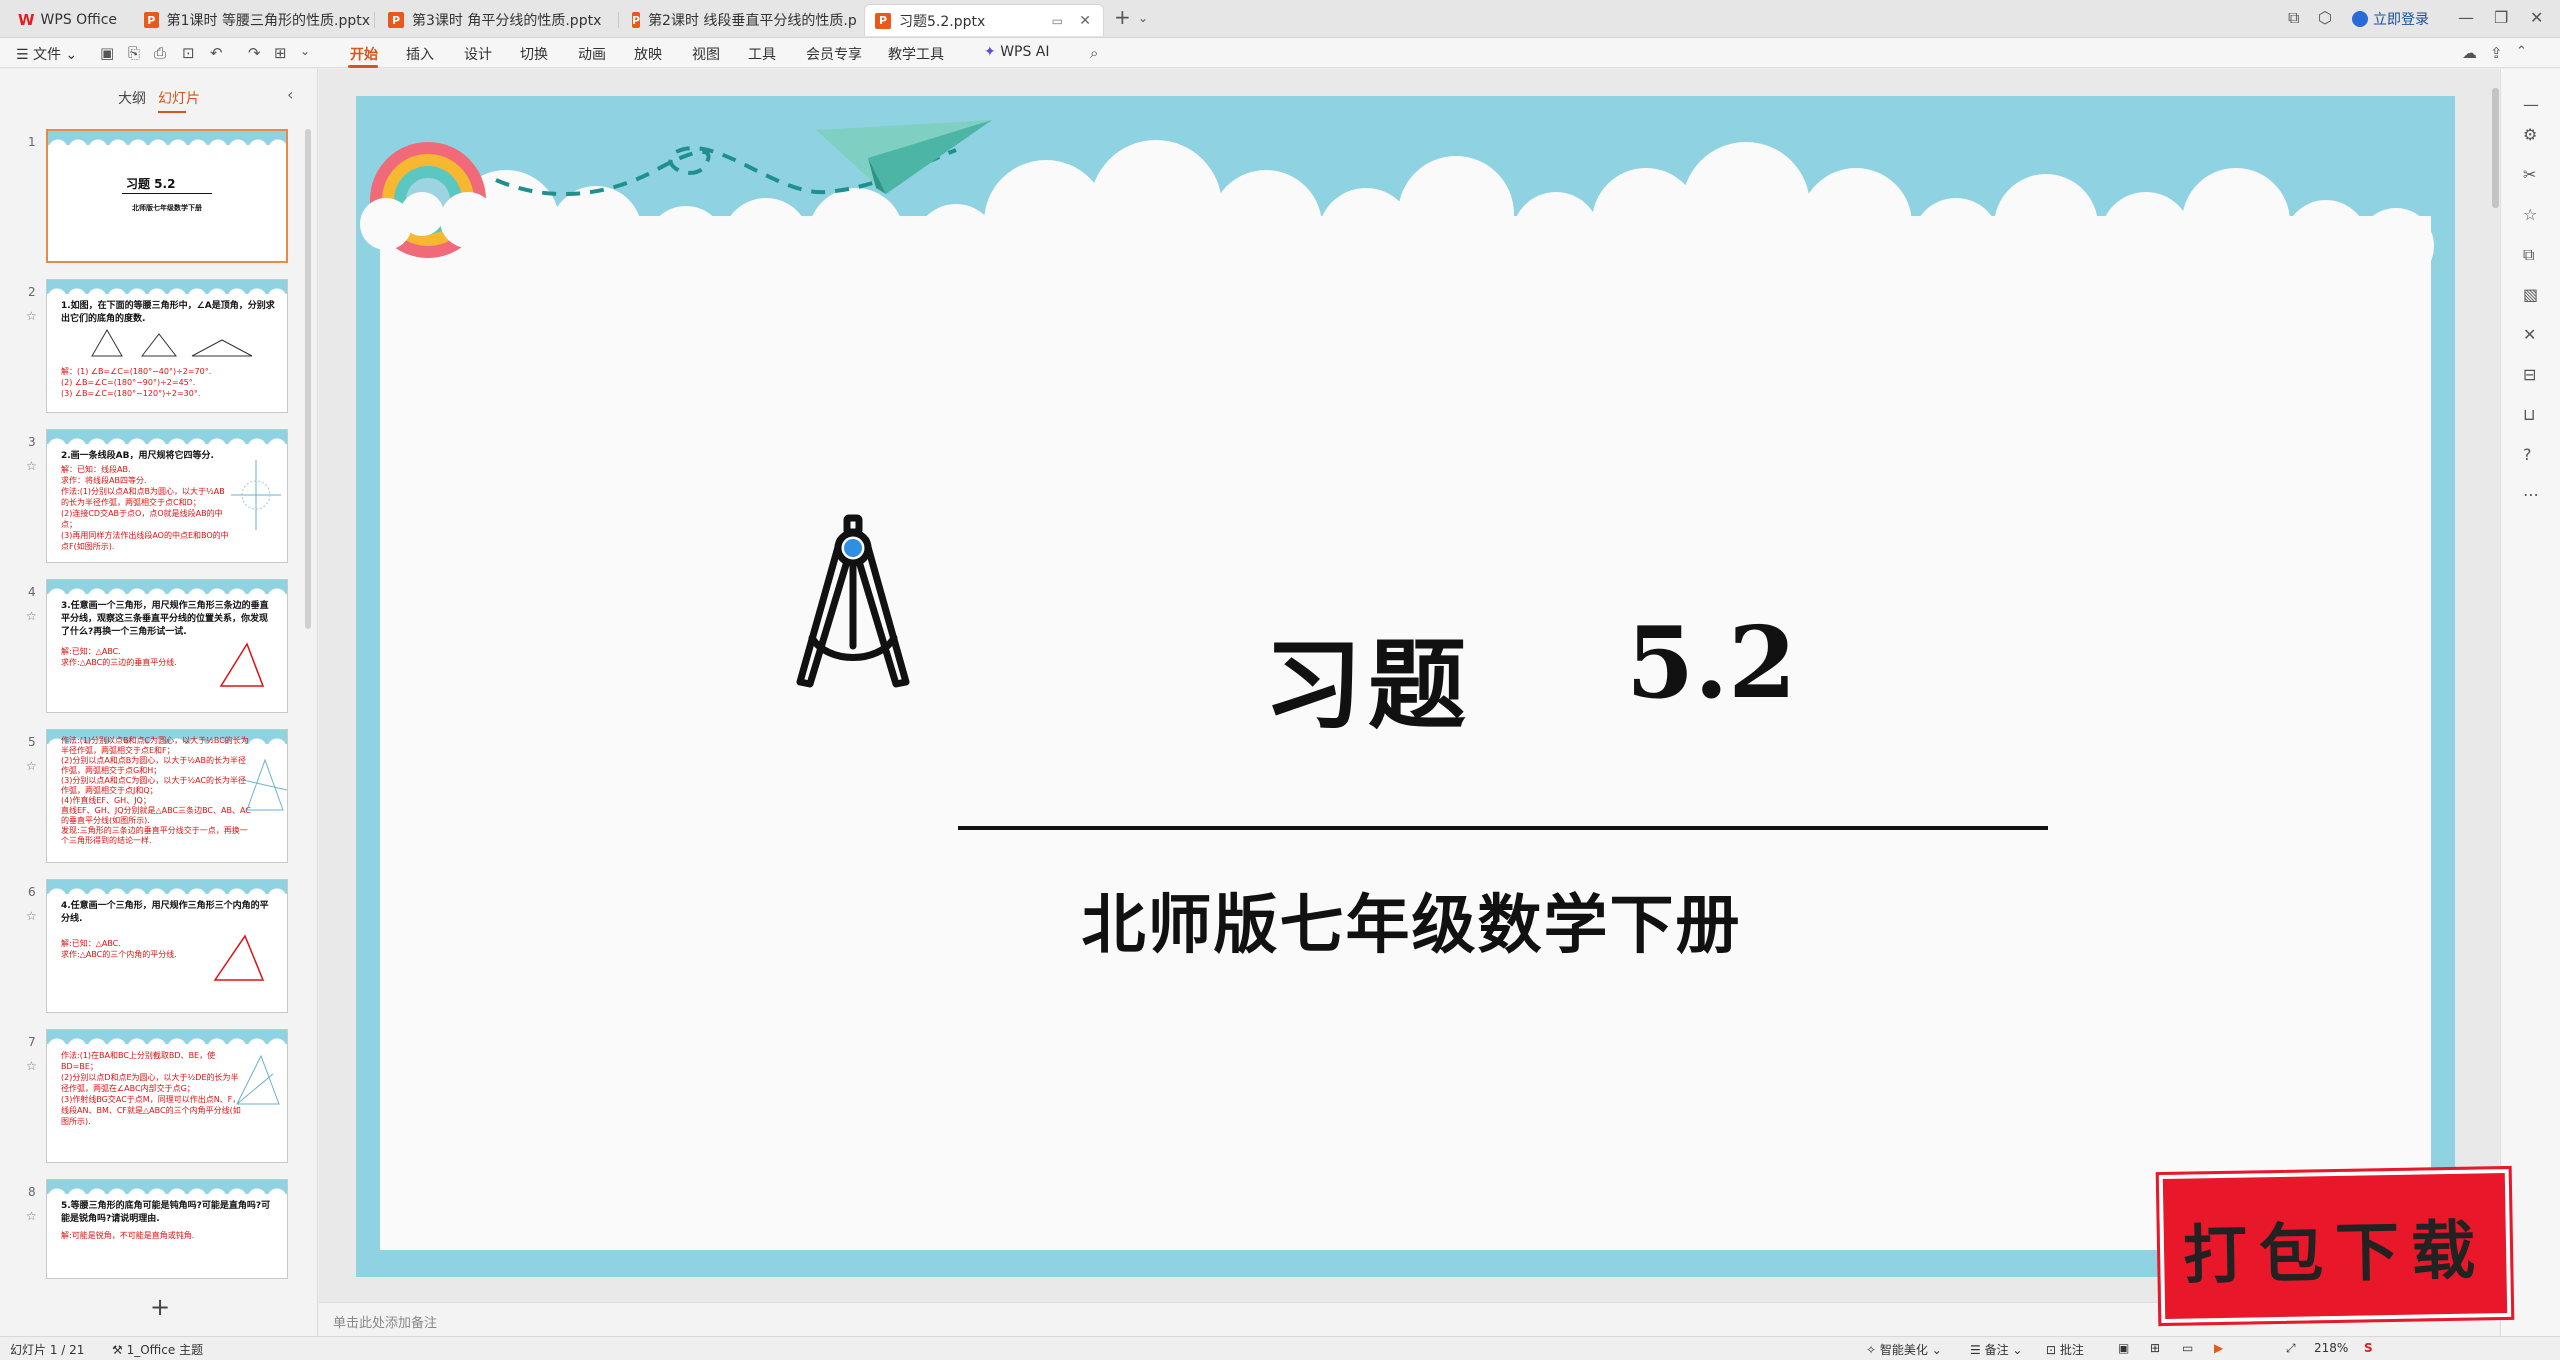 This screenshot has width=2560, height=1360. Describe the element at coordinates (2527, 454) in the screenshot. I see `help-icon: ?` at that location.